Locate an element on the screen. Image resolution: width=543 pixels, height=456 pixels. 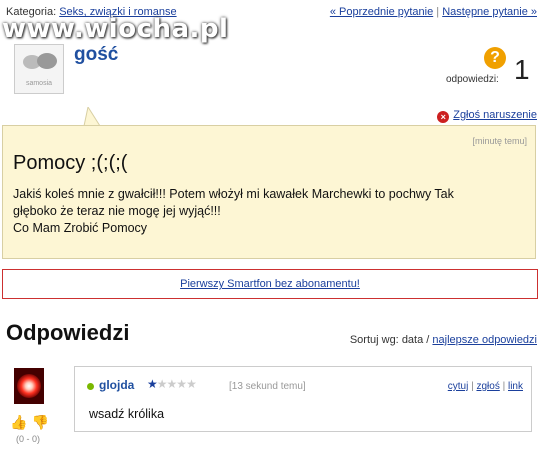
question-bubble-tail is located at coordinates (92, 117).